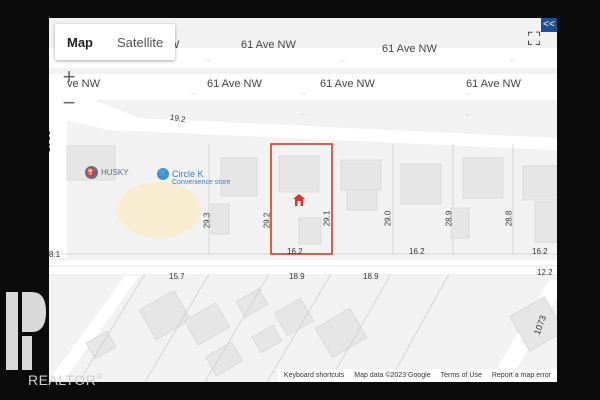 This screenshot has width=600, height=400. Describe the element at coordinates (327, 218) in the screenshot. I see `dimension-label: 29.1` at that location.